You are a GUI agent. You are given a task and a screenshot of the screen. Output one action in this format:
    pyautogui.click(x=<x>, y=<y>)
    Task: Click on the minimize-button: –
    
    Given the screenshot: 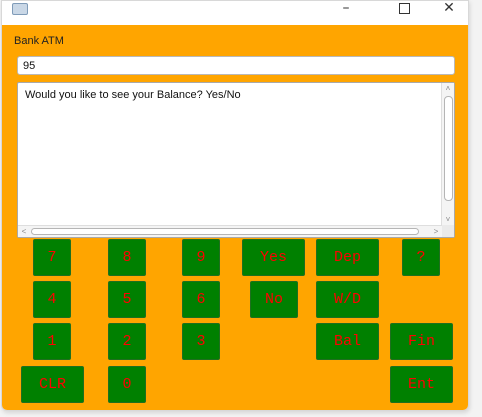 What is the action you would take?
    pyautogui.click(x=346, y=12)
    